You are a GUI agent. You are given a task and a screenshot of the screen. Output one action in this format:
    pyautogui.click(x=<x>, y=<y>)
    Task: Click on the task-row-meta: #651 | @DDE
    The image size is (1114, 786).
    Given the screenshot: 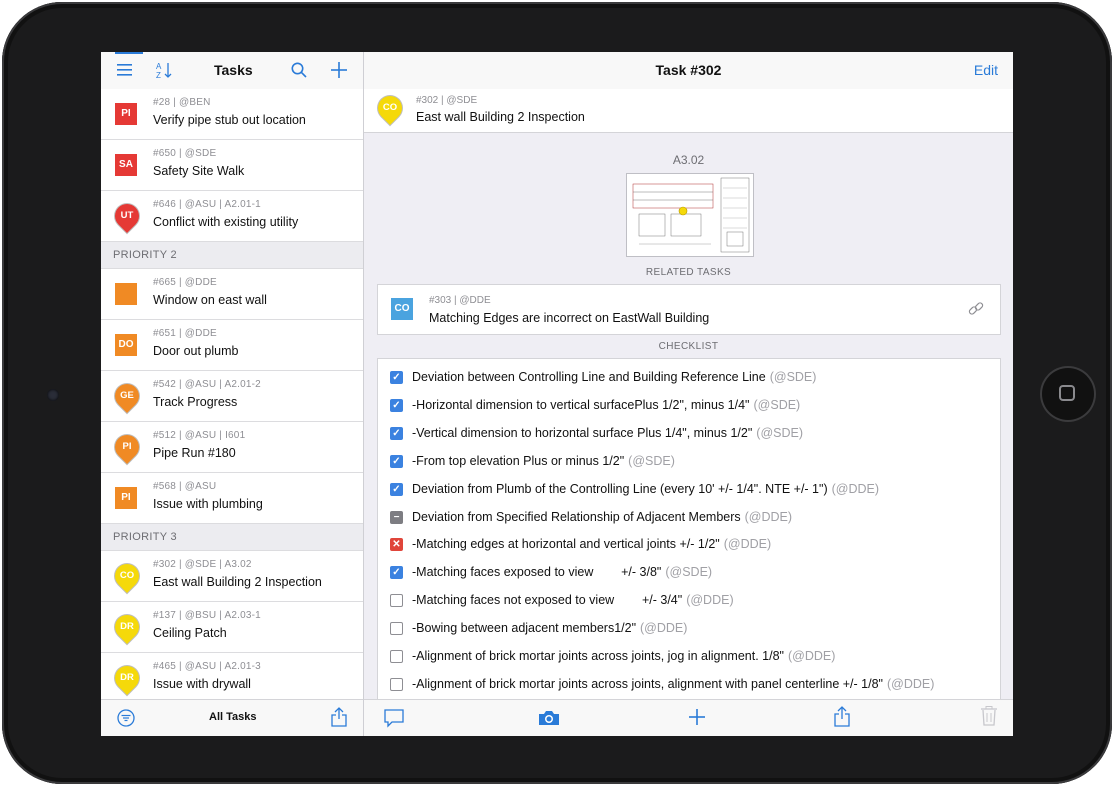 What is the action you would take?
    pyautogui.click(x=185, y=333)
    